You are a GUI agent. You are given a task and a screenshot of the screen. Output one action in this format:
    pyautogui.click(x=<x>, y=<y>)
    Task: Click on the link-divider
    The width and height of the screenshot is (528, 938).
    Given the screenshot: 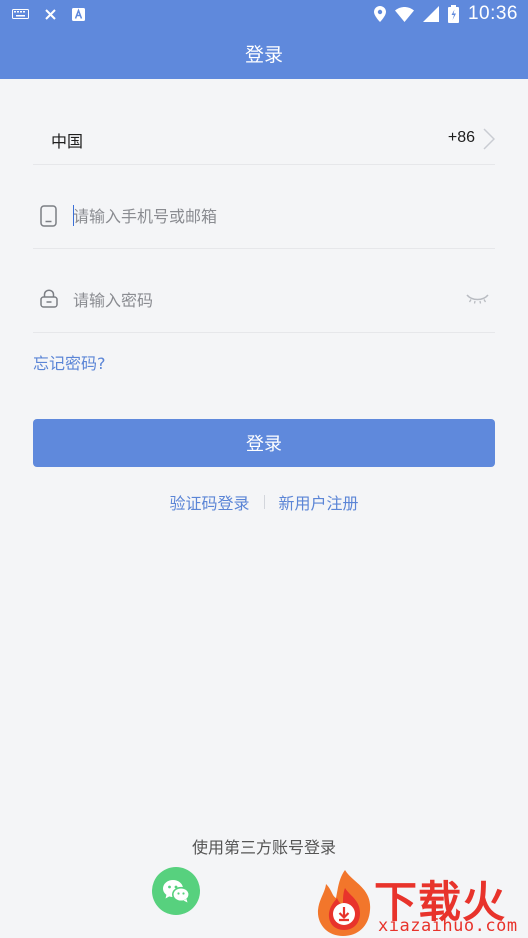 What is the action you would take?
    pyautogui.click(x=264, y=502)
    